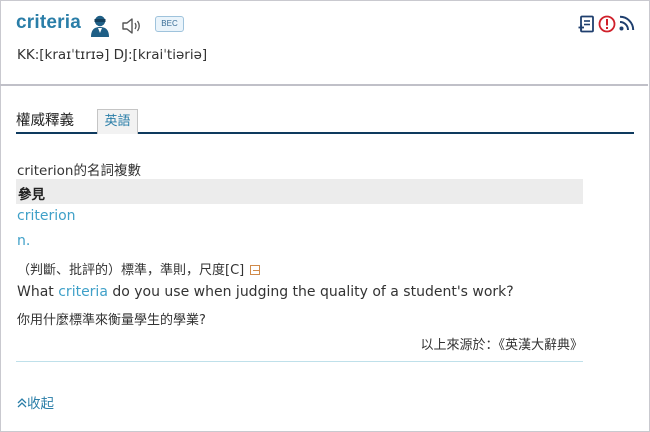 The width and height of the screenshot is (650, 432). What do you see at coordinates (627, 23) in the screenshot?
I see `rss-icon` at bounding box center [627, 23].